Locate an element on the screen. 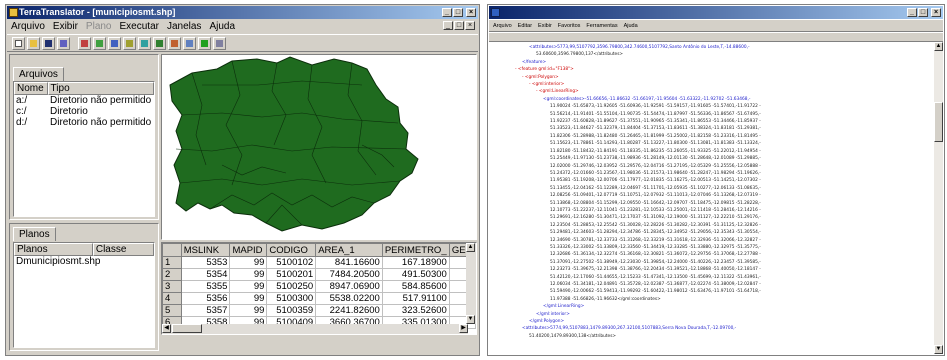  tab-arquivos: Arquivos is located at coordinates (38, 74).